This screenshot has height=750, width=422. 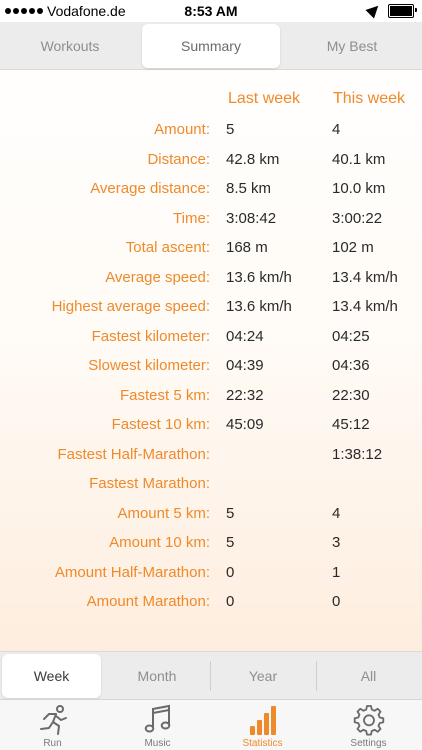 I want to click on row-label: Amount 10 km:, so click(x=159, y=542).